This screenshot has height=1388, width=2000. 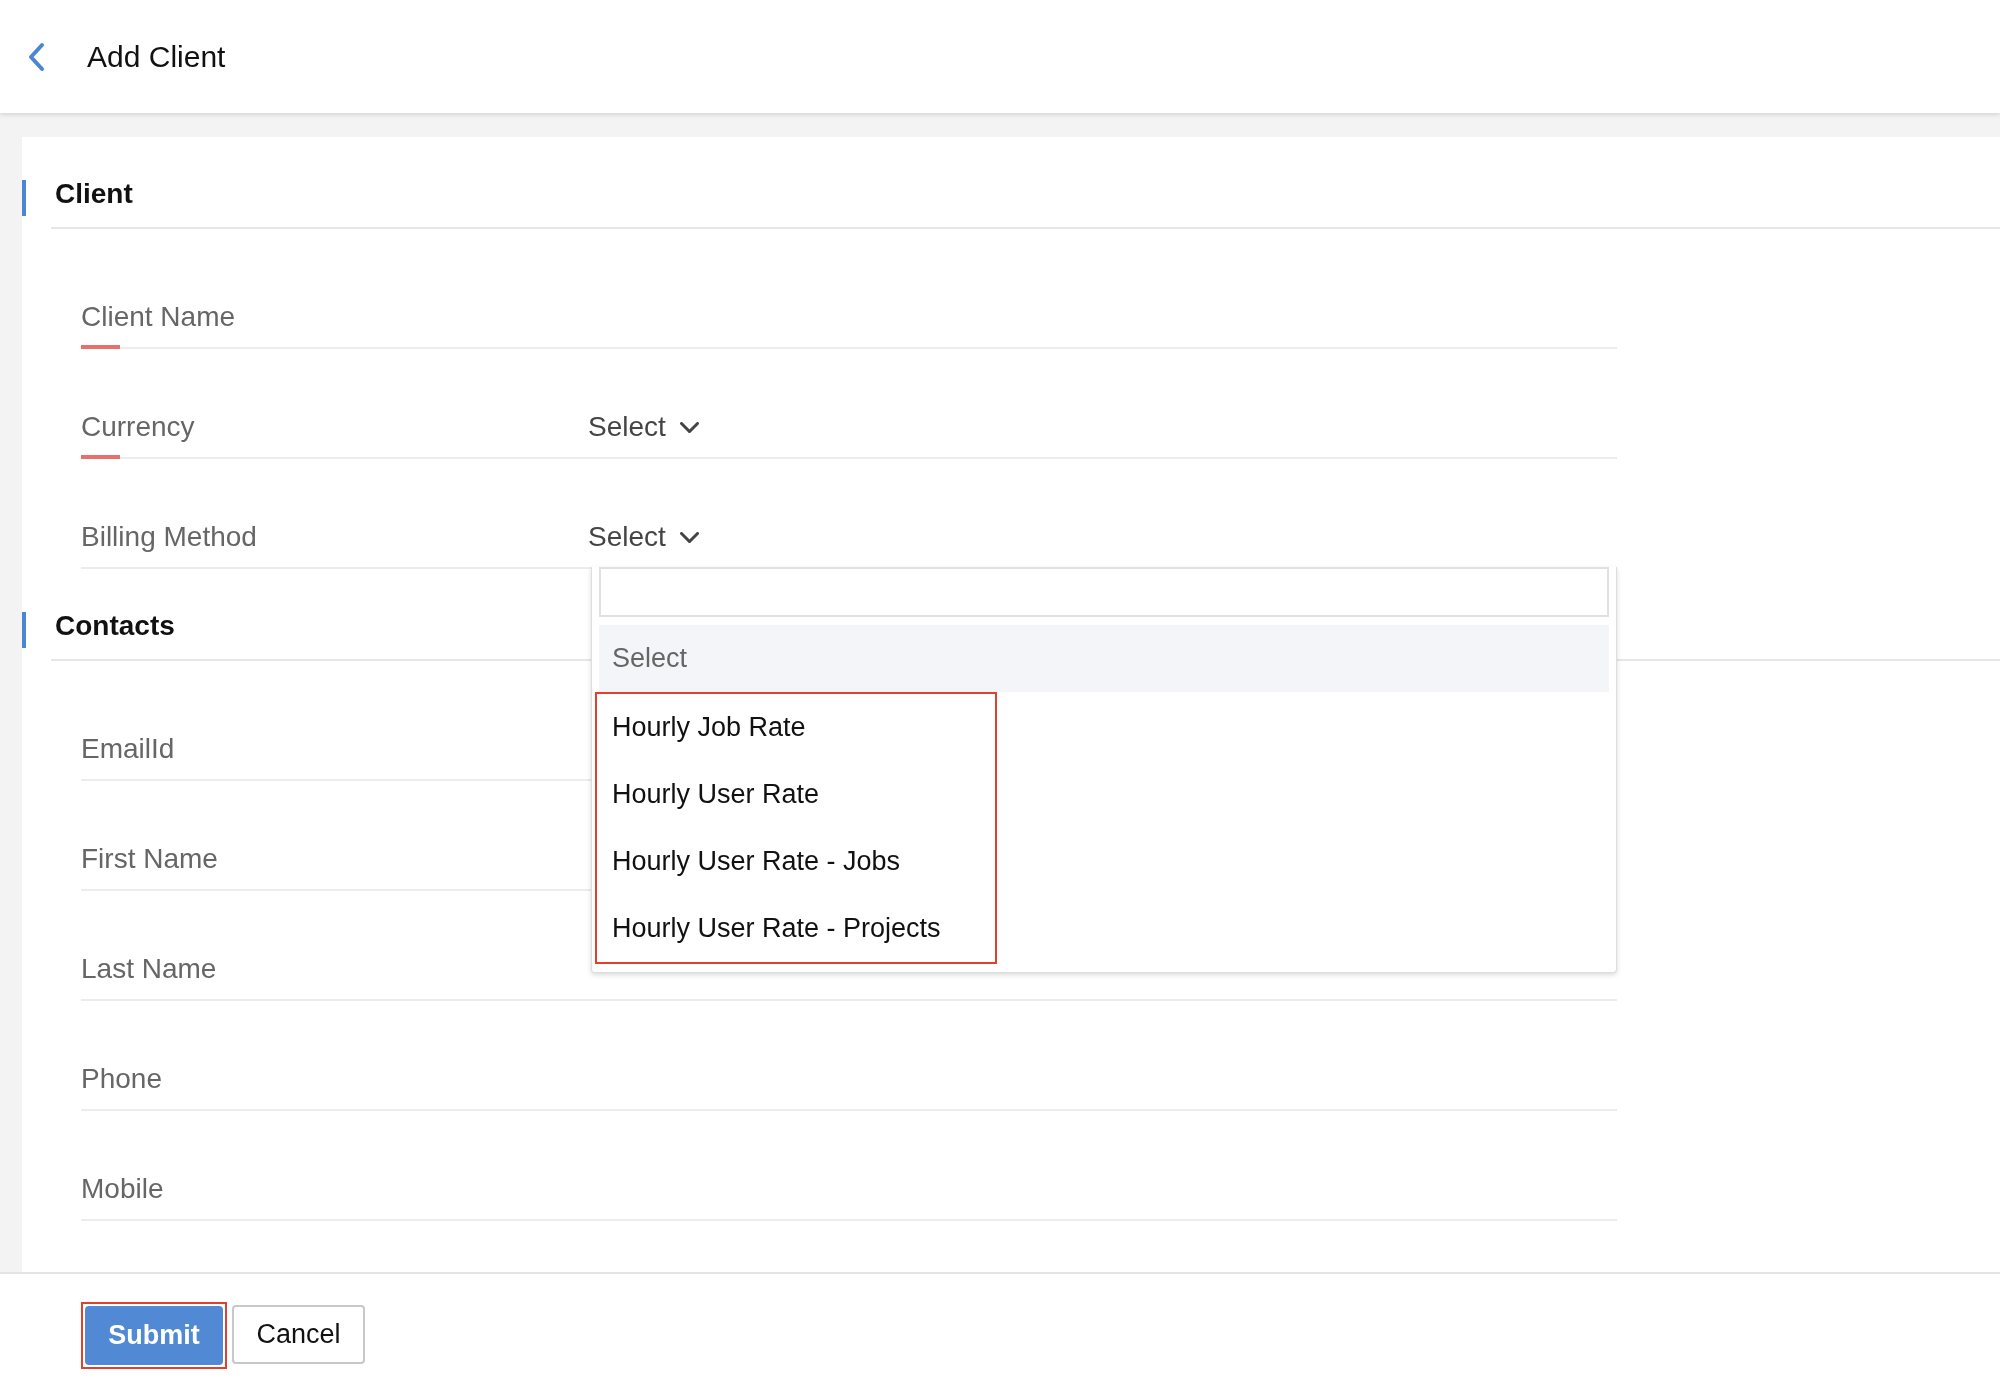 What do you see at coordinates (798, 861) in the screenshot?
I see `dropdown-option: Hourly User Rate - Jobs` at bounding box center [798, 861].